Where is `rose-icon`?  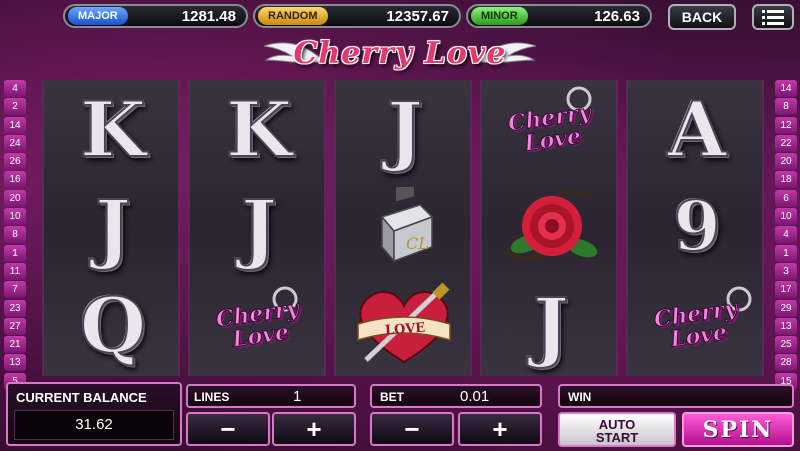
rose-icon is located at coordinates (551, 224).